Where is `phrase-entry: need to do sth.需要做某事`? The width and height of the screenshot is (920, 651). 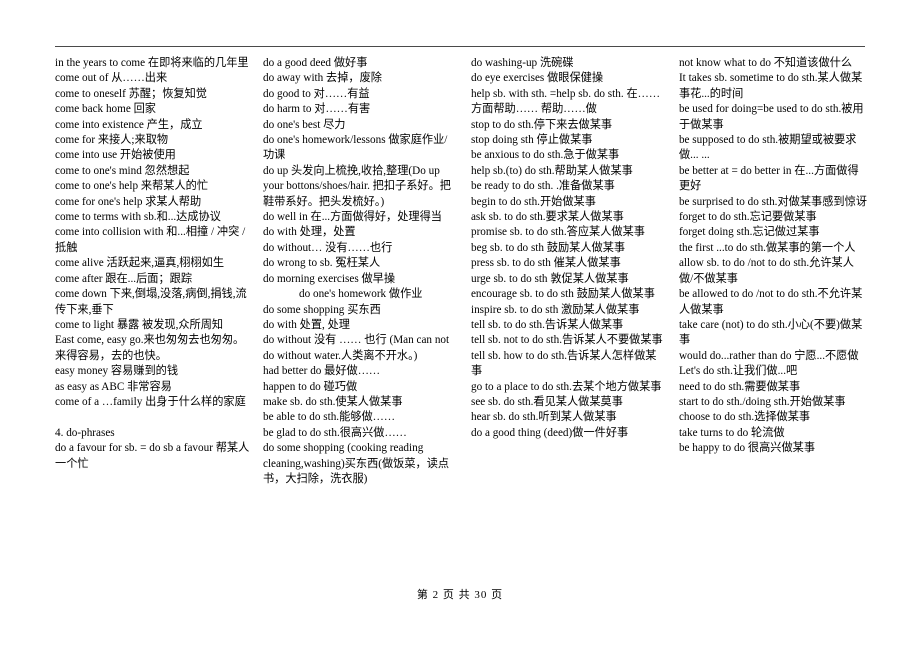
phrase-entry: need to do sth.需要做某事 is located at coordinates (739, 386).